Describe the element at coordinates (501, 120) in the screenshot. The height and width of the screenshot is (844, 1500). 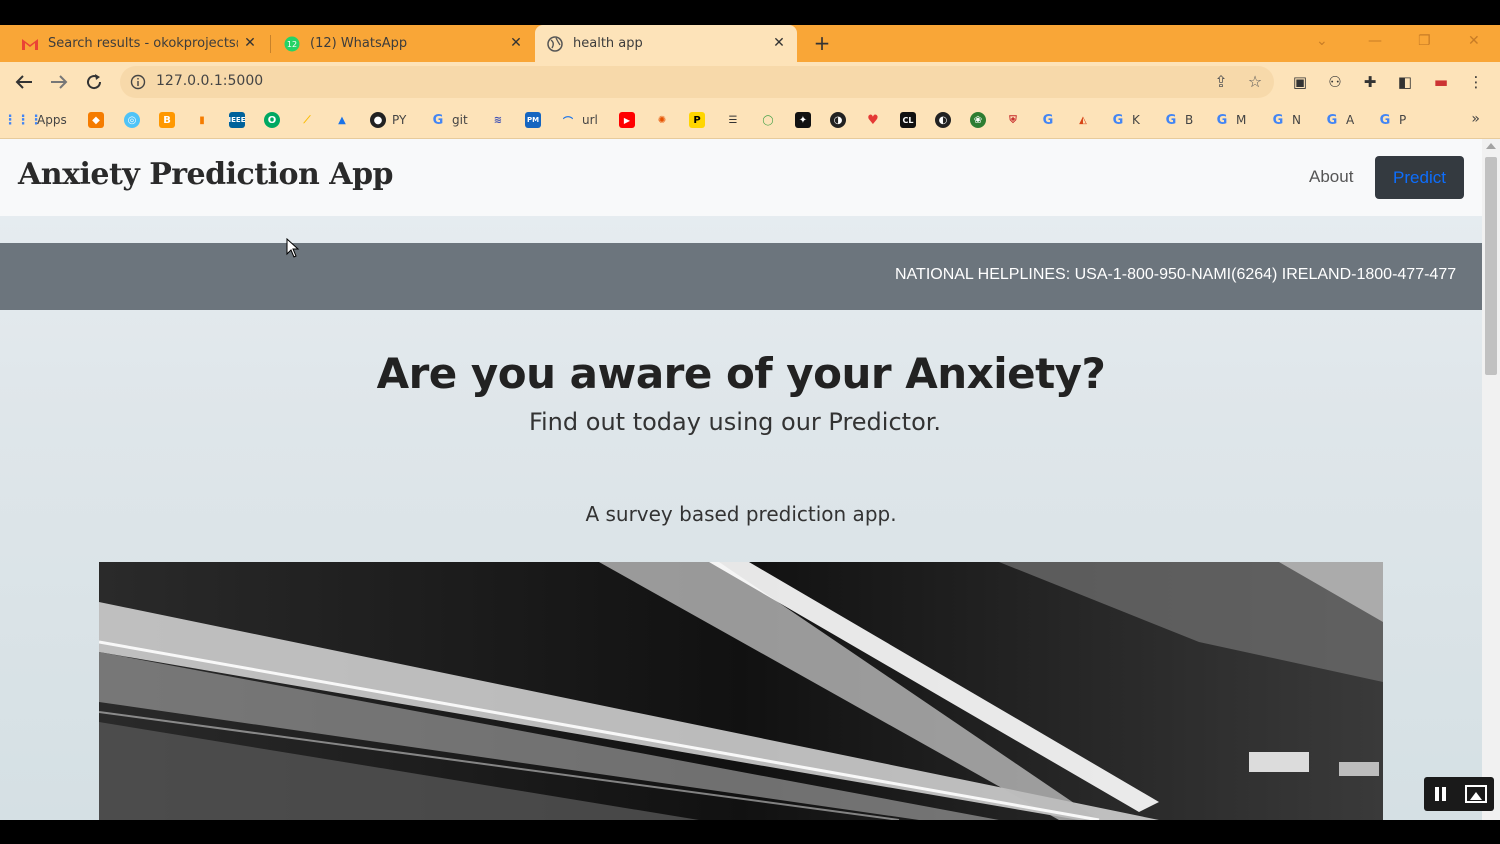
I see `bookmark-icon-9: ≋` at that location.